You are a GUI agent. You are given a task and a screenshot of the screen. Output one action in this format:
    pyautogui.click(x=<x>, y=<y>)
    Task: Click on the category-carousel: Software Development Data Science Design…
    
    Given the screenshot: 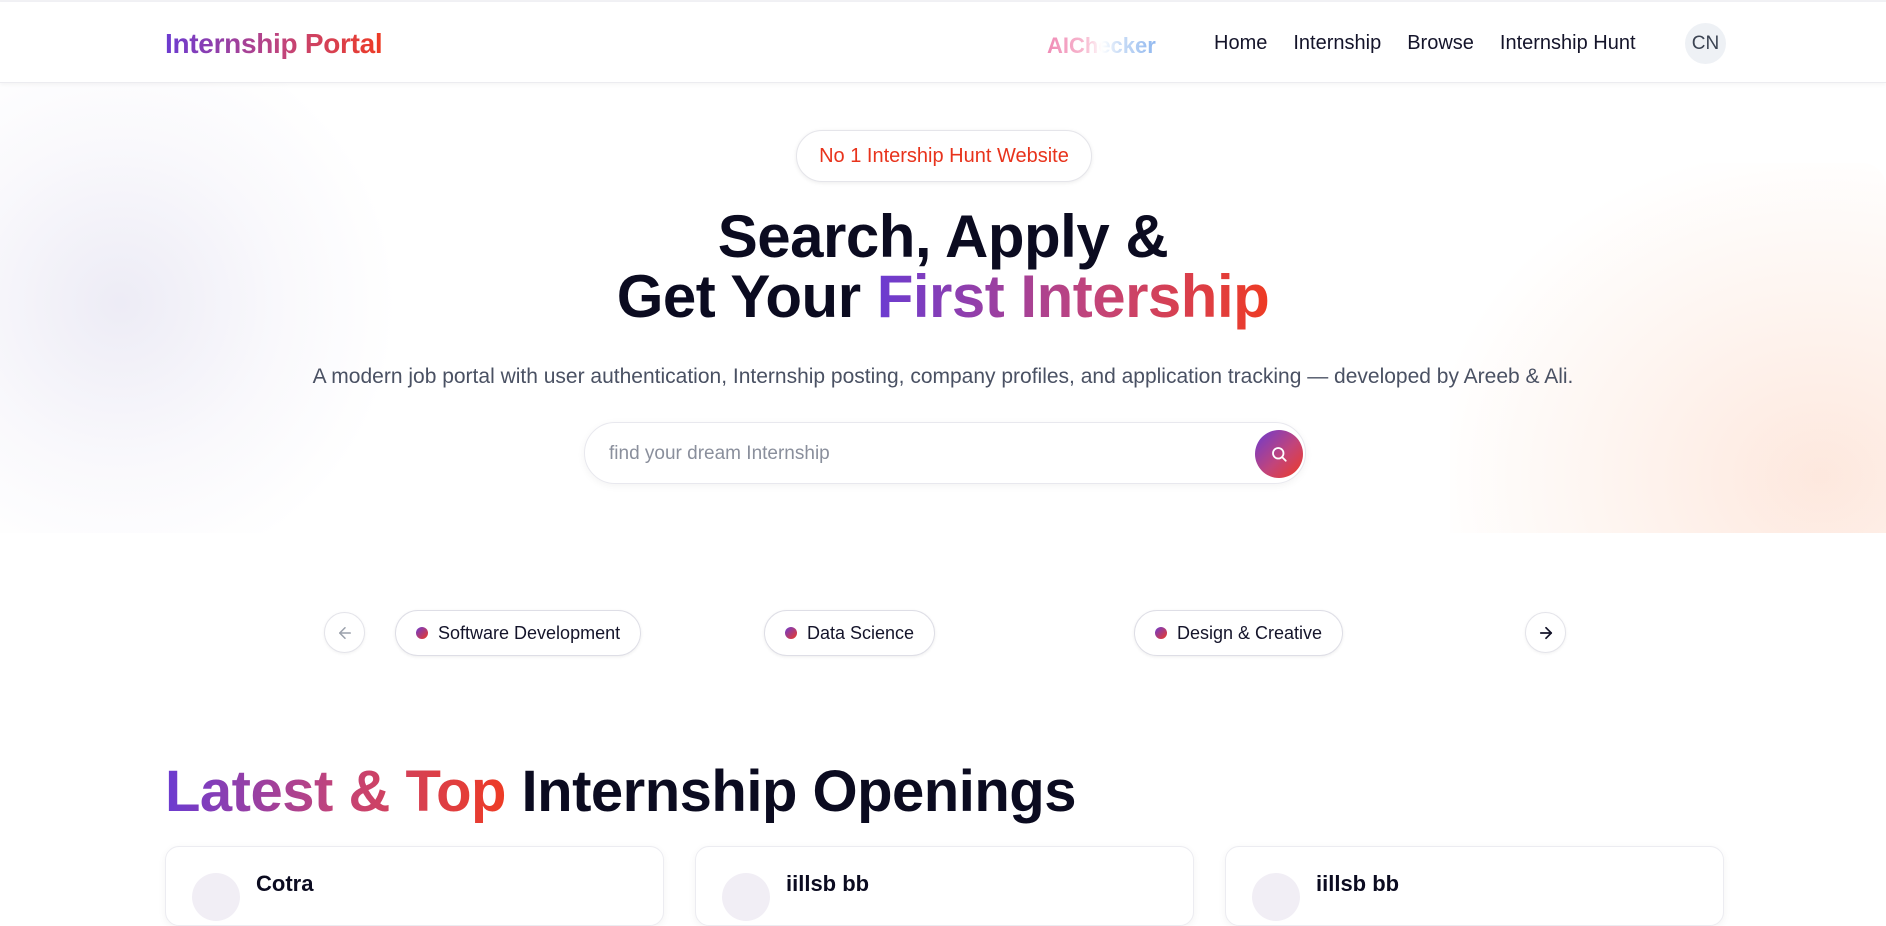 What is the action you would take?
    pyautogui.click(x=943, y=633)
    